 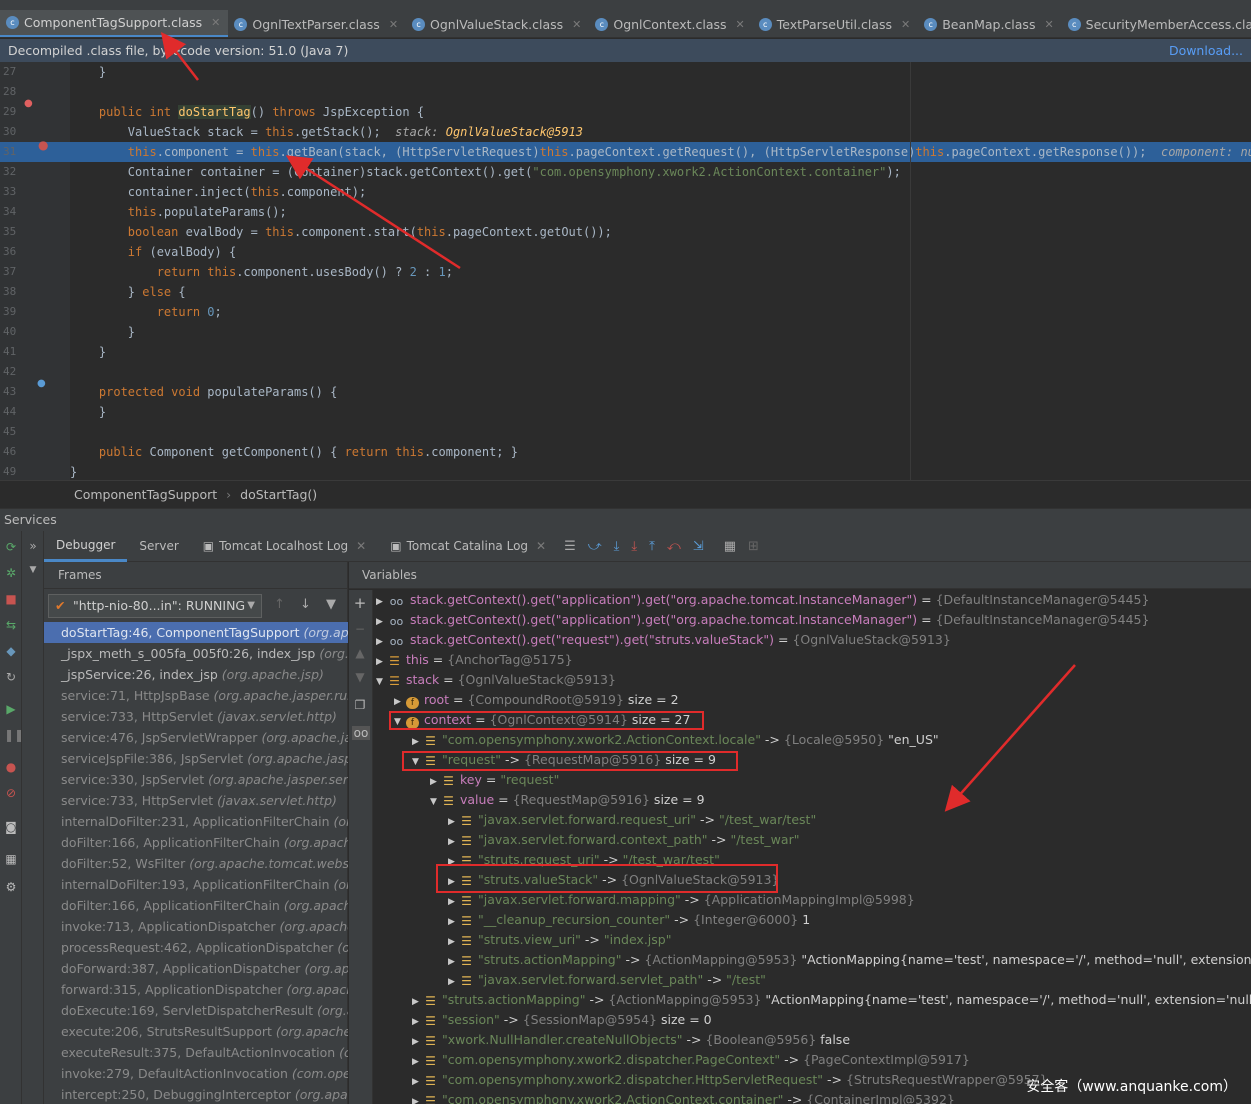 What do you see at coordinates (179, 56) in the screenshot?
I see `arrow-to-tab` at bounding box center [179, 56].